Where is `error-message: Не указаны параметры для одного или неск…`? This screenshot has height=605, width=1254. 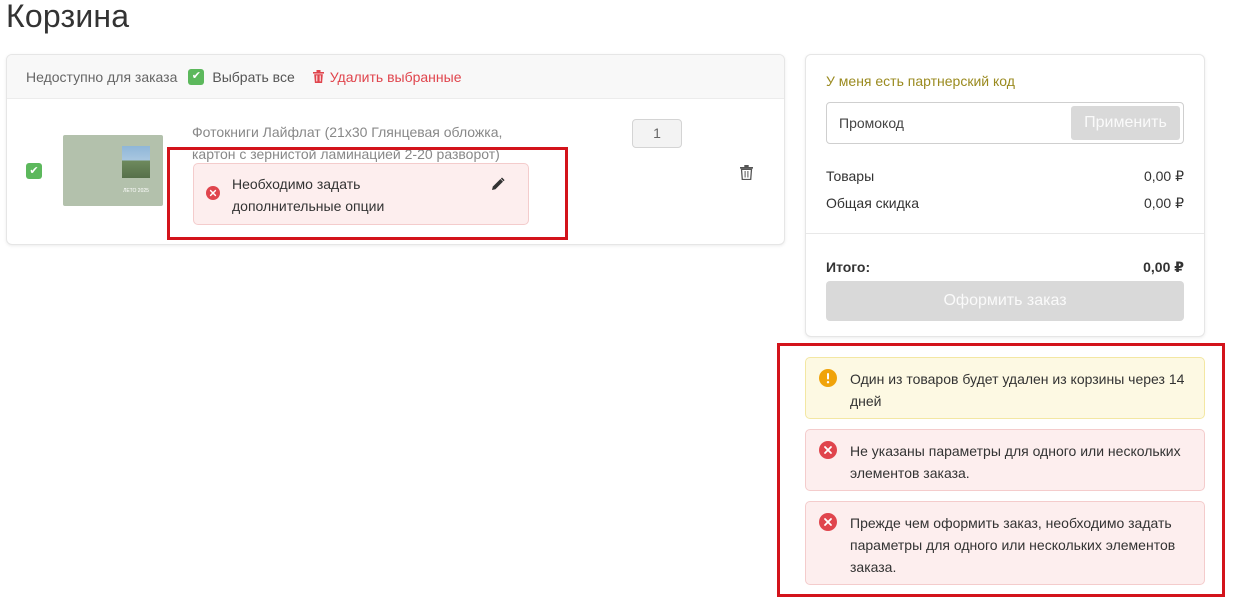
error-message: Не указаны параметры для одного или неск… is located at coordinates (1022, 462).